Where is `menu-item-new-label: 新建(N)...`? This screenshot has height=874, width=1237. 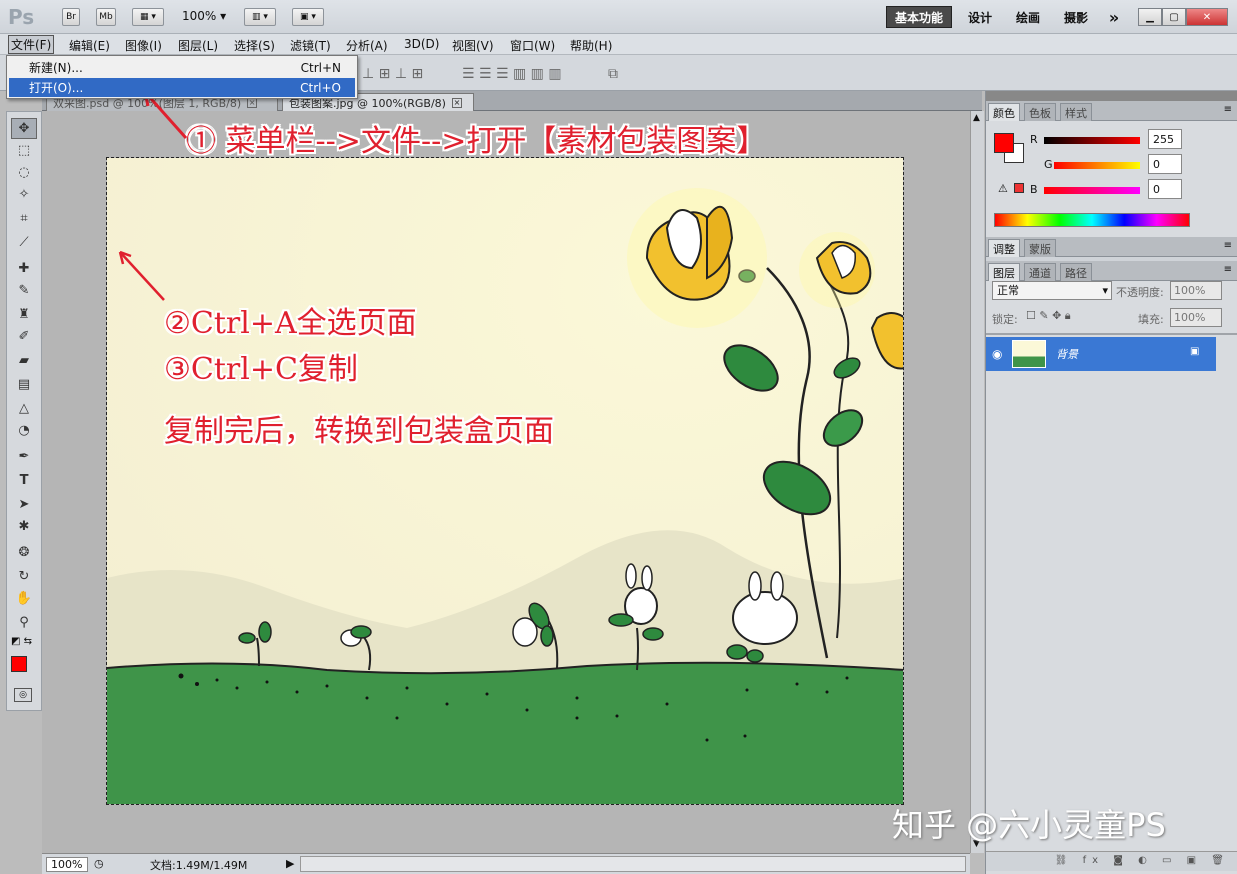
menu-item-new-label: 新建(N)... is located at coordinates (56, 68).